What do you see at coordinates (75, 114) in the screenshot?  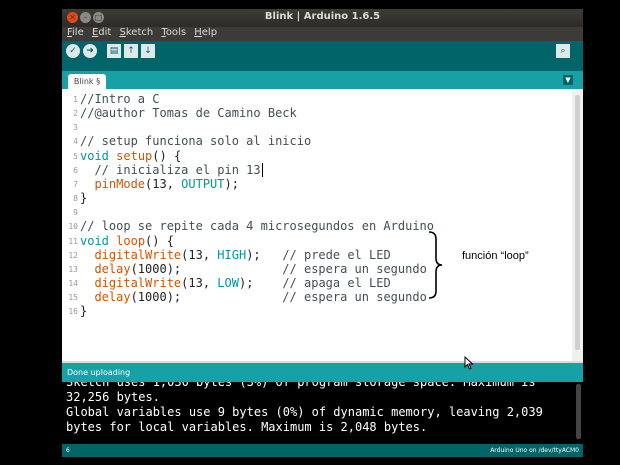 I see `line-number-gutter: 2` at bounding box center [75, 114].